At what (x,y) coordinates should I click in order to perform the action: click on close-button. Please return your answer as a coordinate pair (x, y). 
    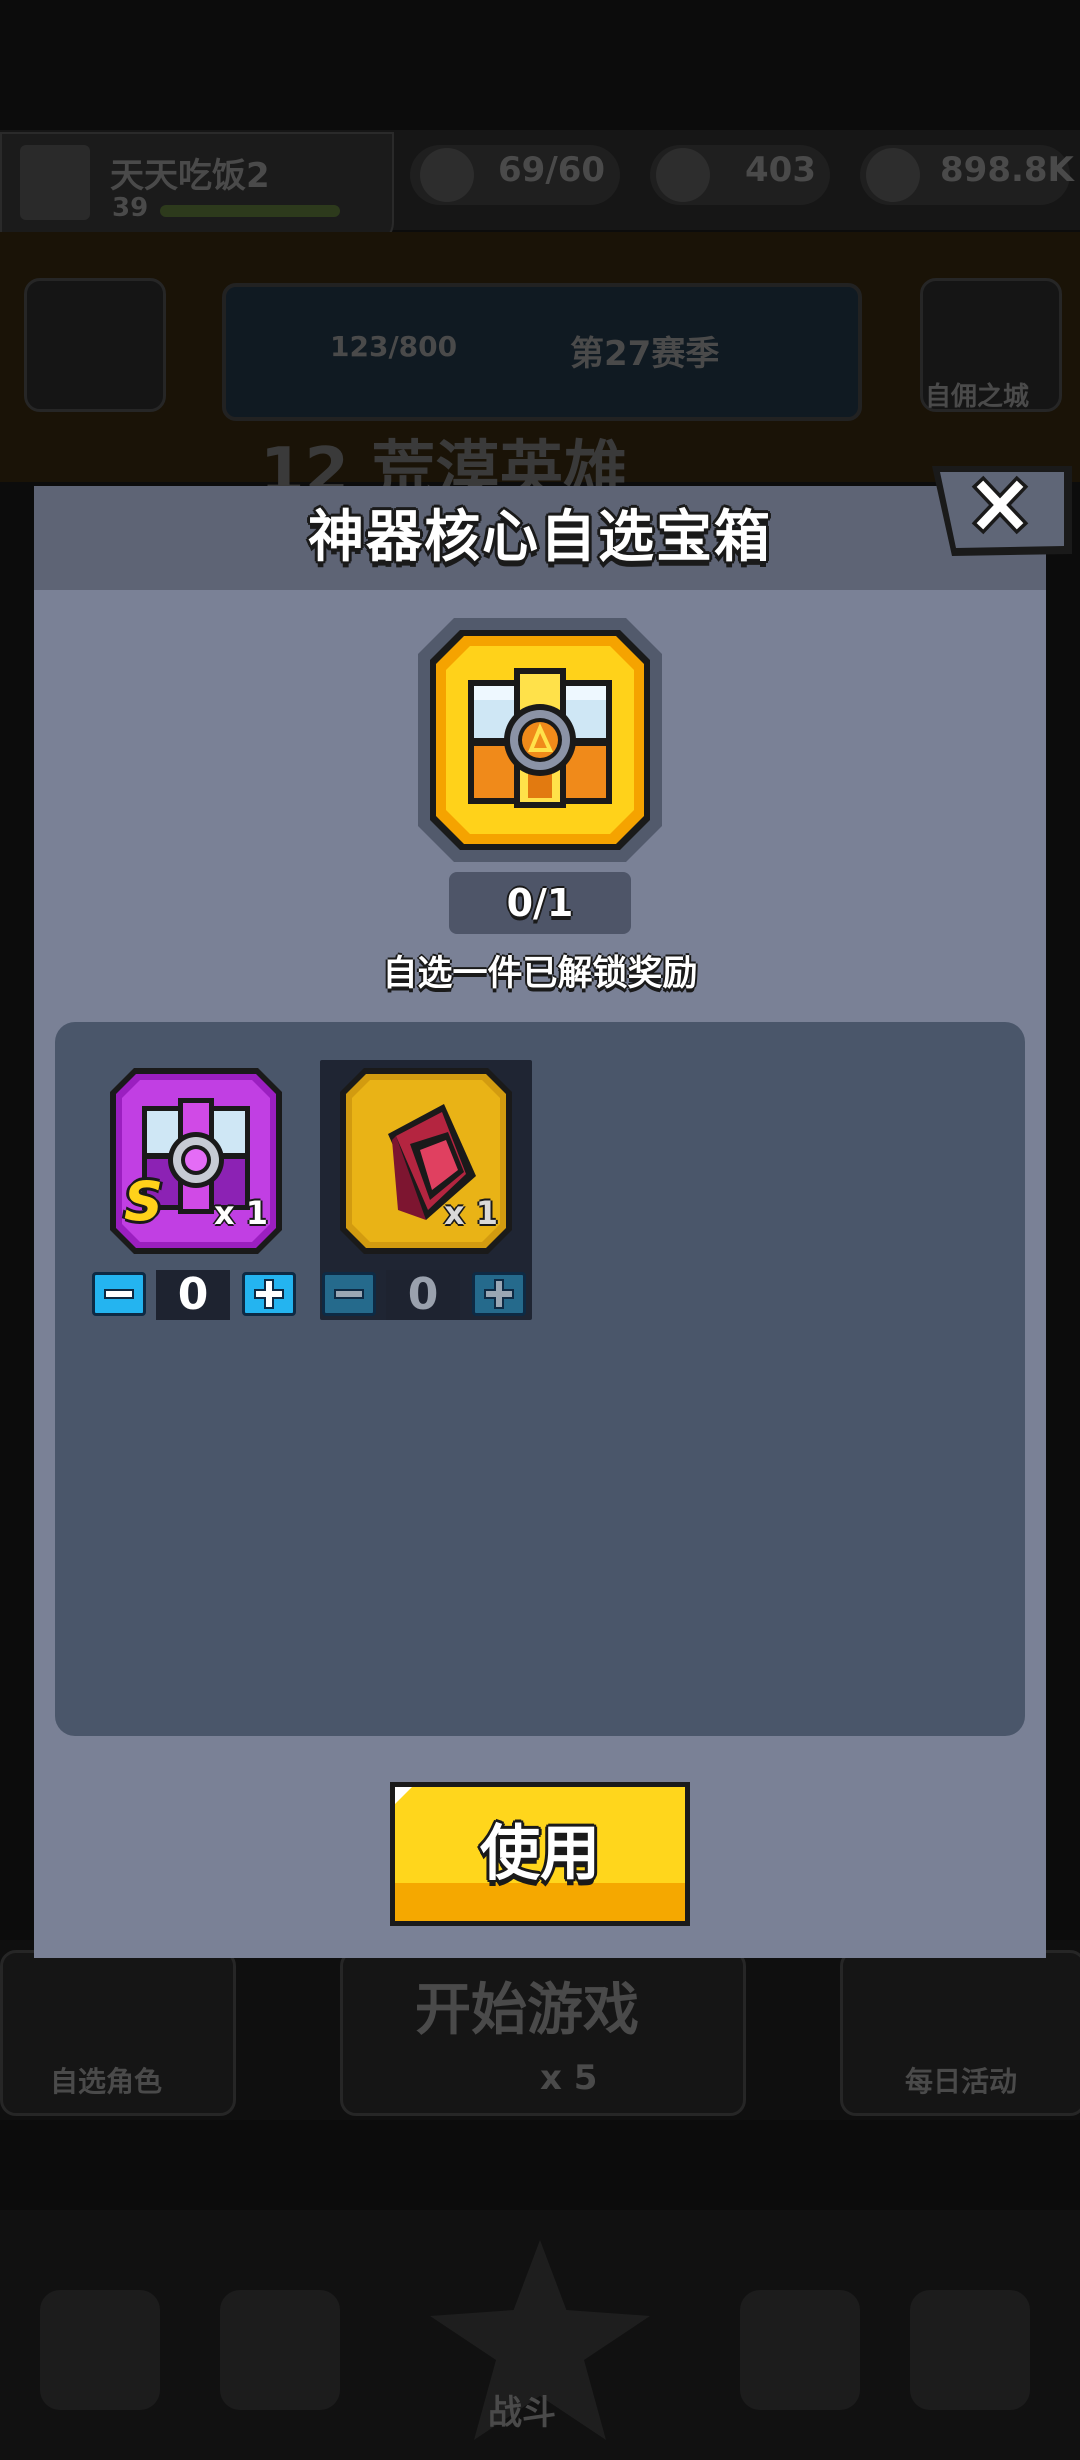
    Looking at the image, I should click on (1002, 512).